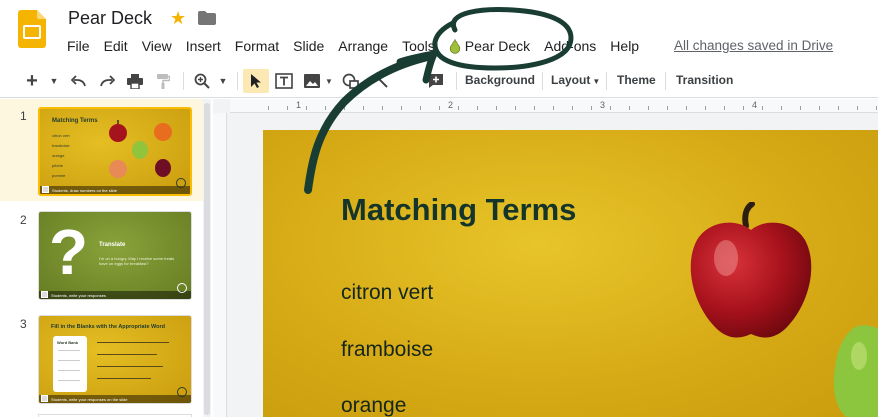  Describe the element at coordinates (157, 46) in the screenshot. I see `menu-view: View` at that location.